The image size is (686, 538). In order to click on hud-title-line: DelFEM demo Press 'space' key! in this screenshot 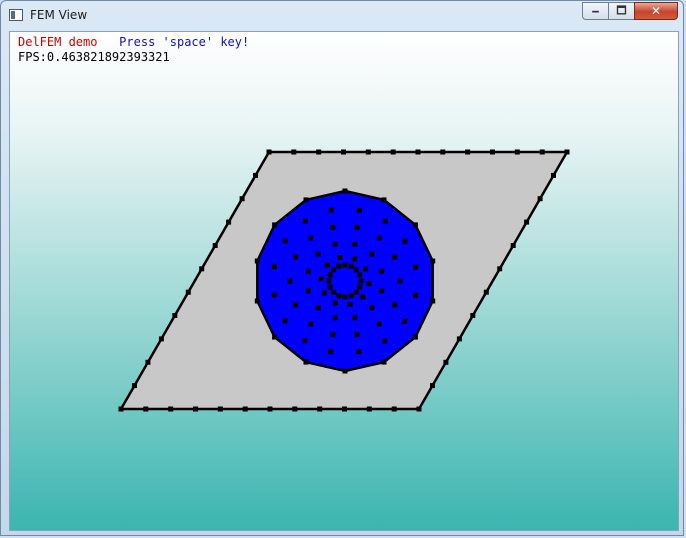, I will do `click(133, 42)`.